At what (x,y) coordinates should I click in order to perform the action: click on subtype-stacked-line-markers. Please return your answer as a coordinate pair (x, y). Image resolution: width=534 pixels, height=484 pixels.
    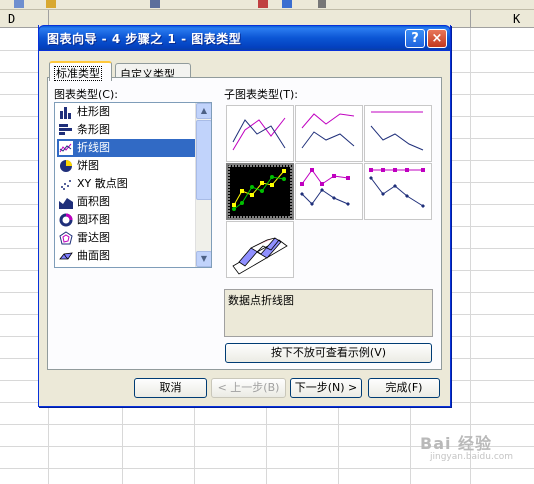
    Looking at the image, I should click on (329, 191).